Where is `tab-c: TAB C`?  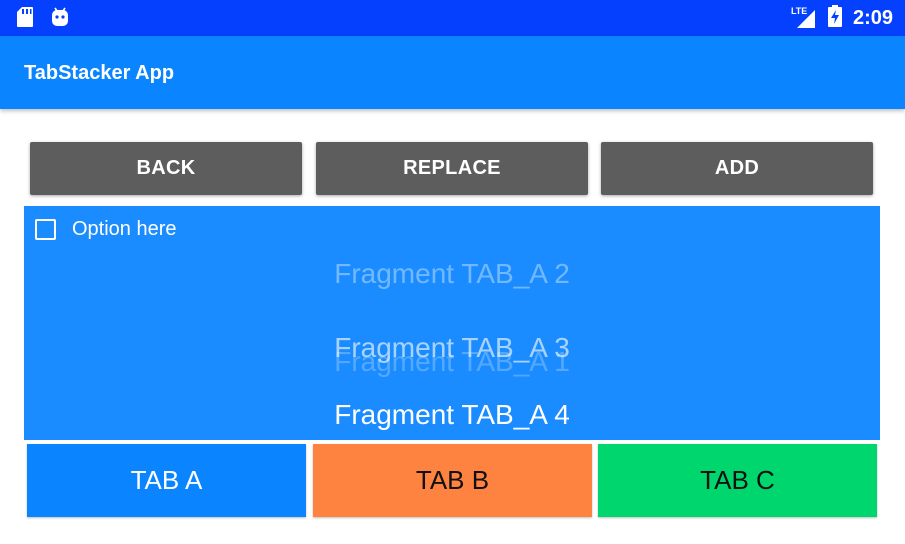 tab-c: TAB C is located at coordinates (737, 480).